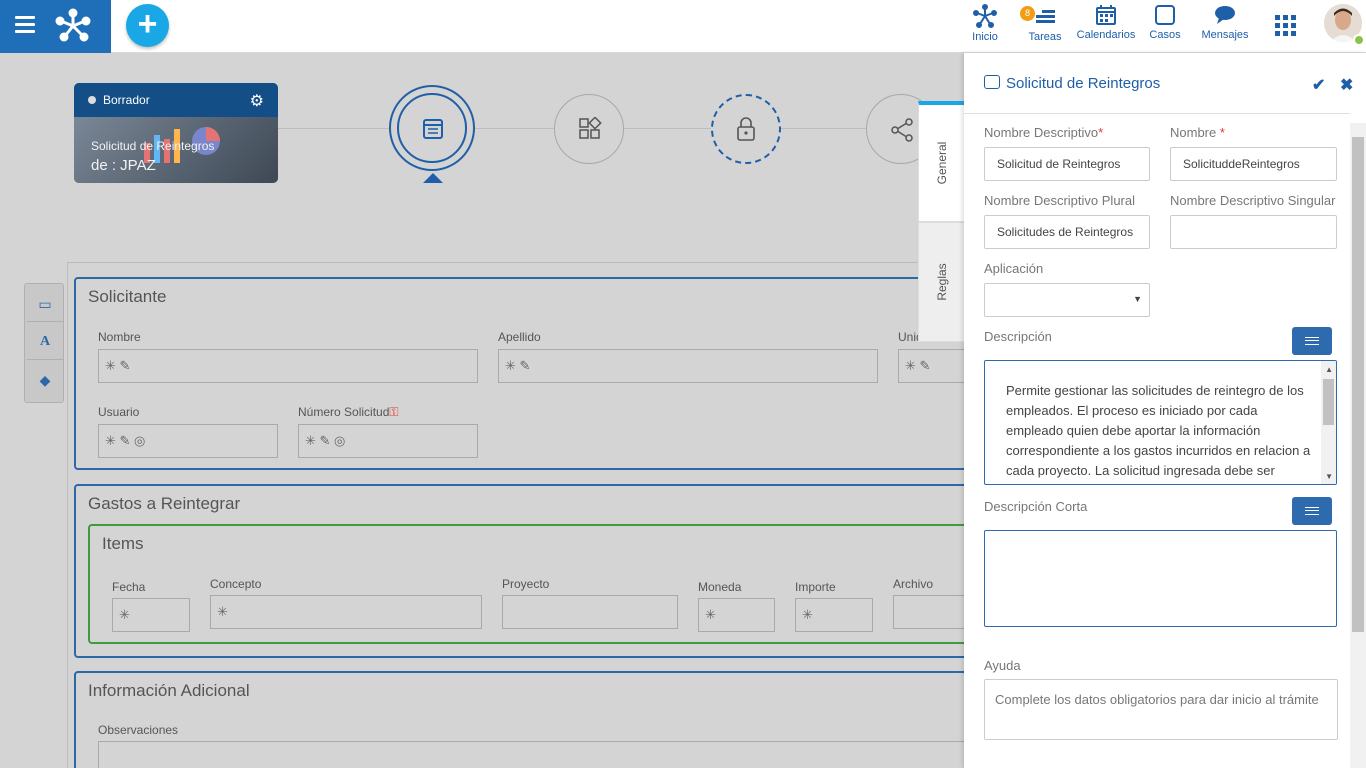 This screenshot has height=768, width=1366. I want to click on cube-icon: ◆, so click(45, 380).